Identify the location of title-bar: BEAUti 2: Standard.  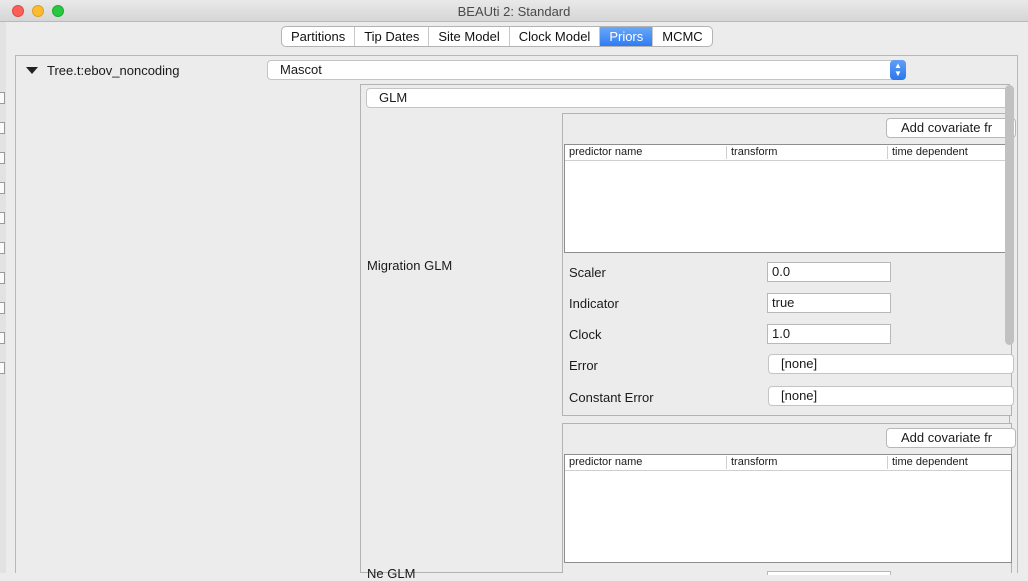
(514, 11).